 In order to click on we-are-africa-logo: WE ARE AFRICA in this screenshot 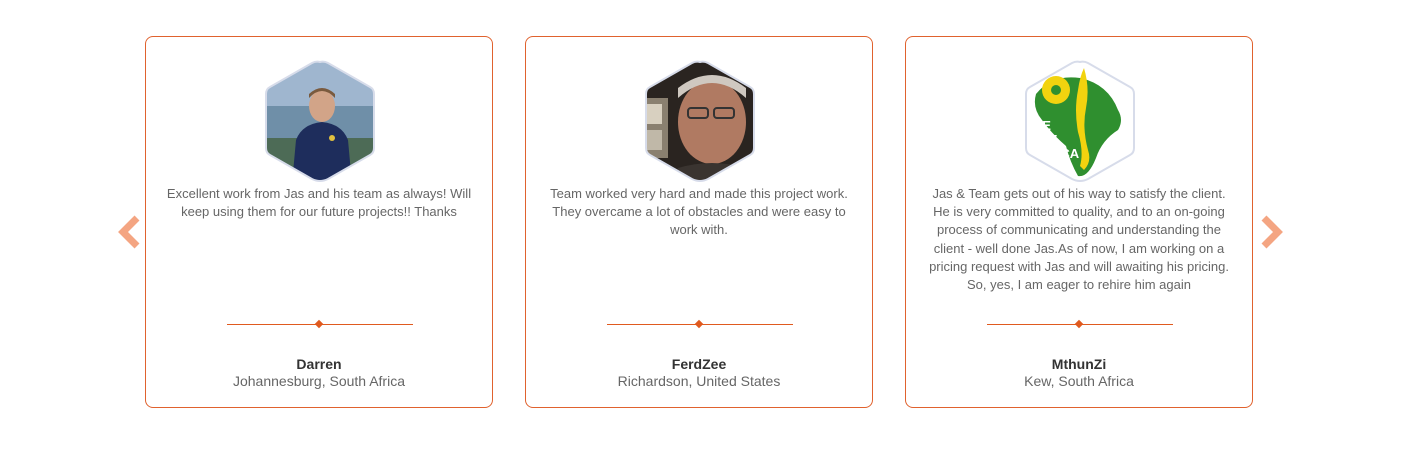, I will do `click(1080, 121)`.